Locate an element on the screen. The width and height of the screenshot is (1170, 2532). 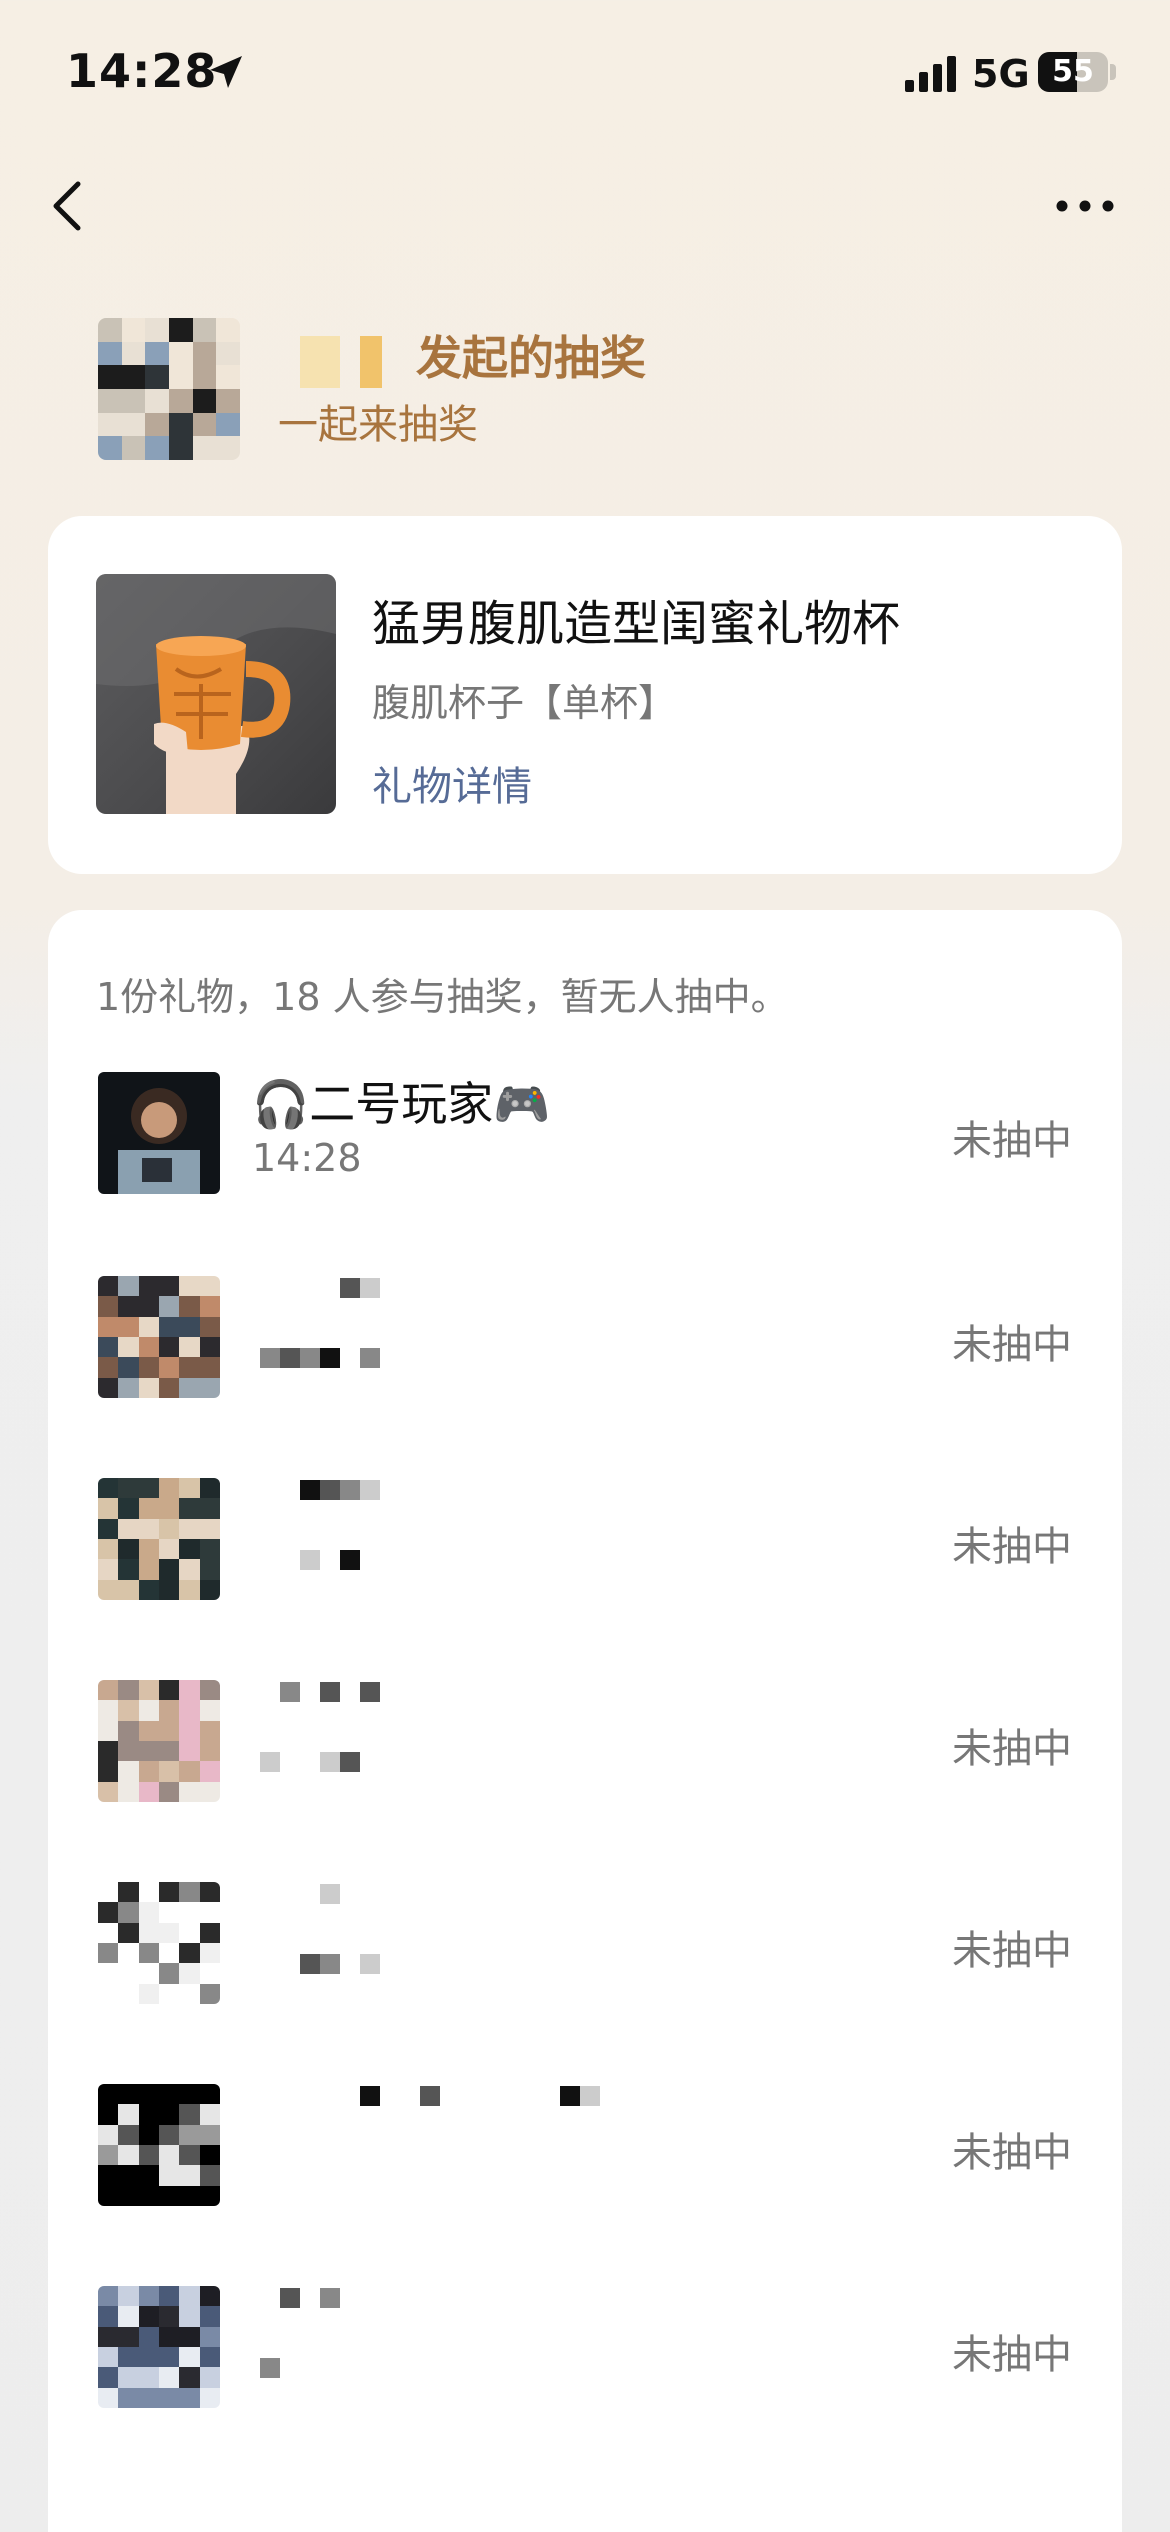
battery-tip is located at coordinates (1113, 72).